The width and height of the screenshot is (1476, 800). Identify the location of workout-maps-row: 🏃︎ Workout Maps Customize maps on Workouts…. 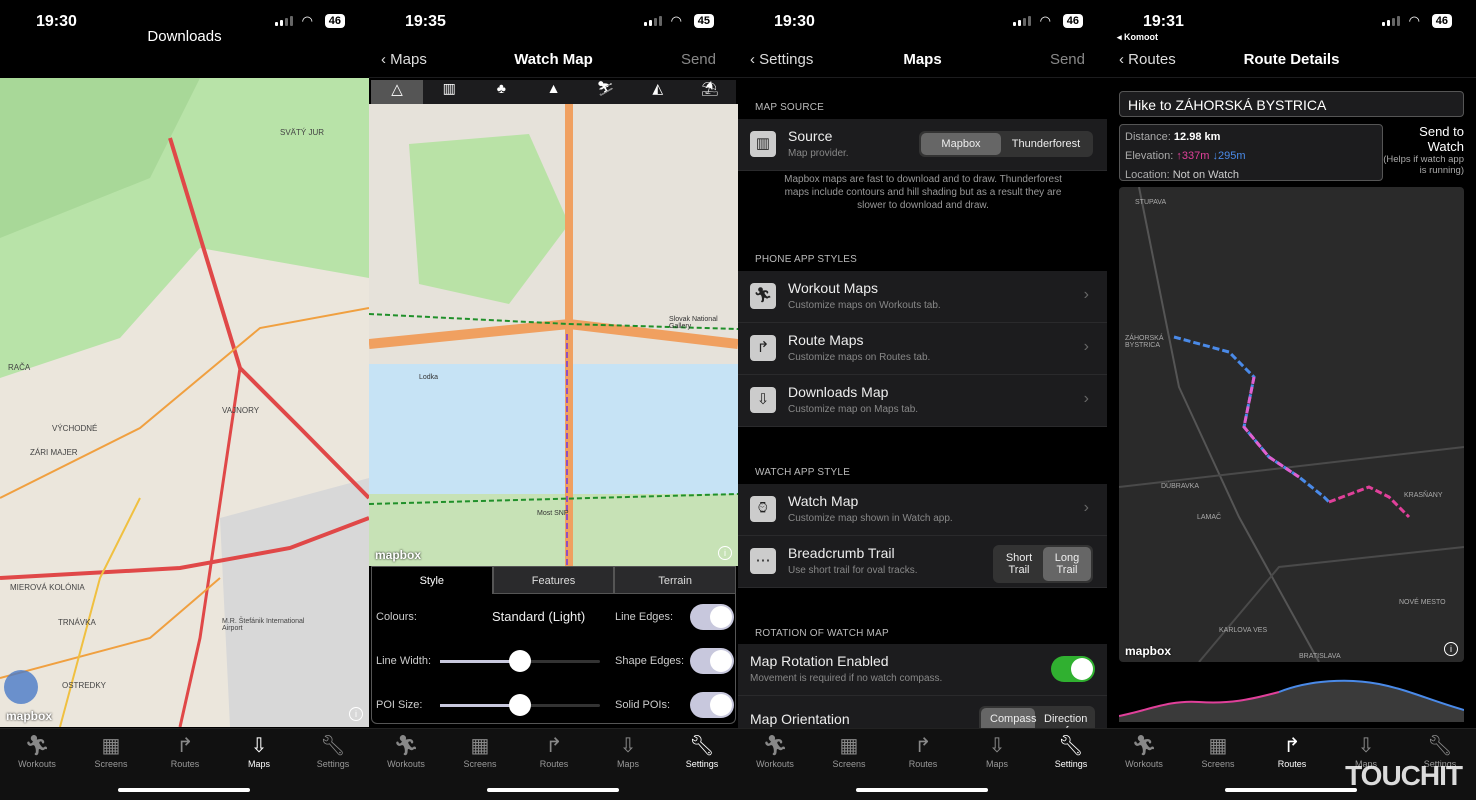
(922, 297).